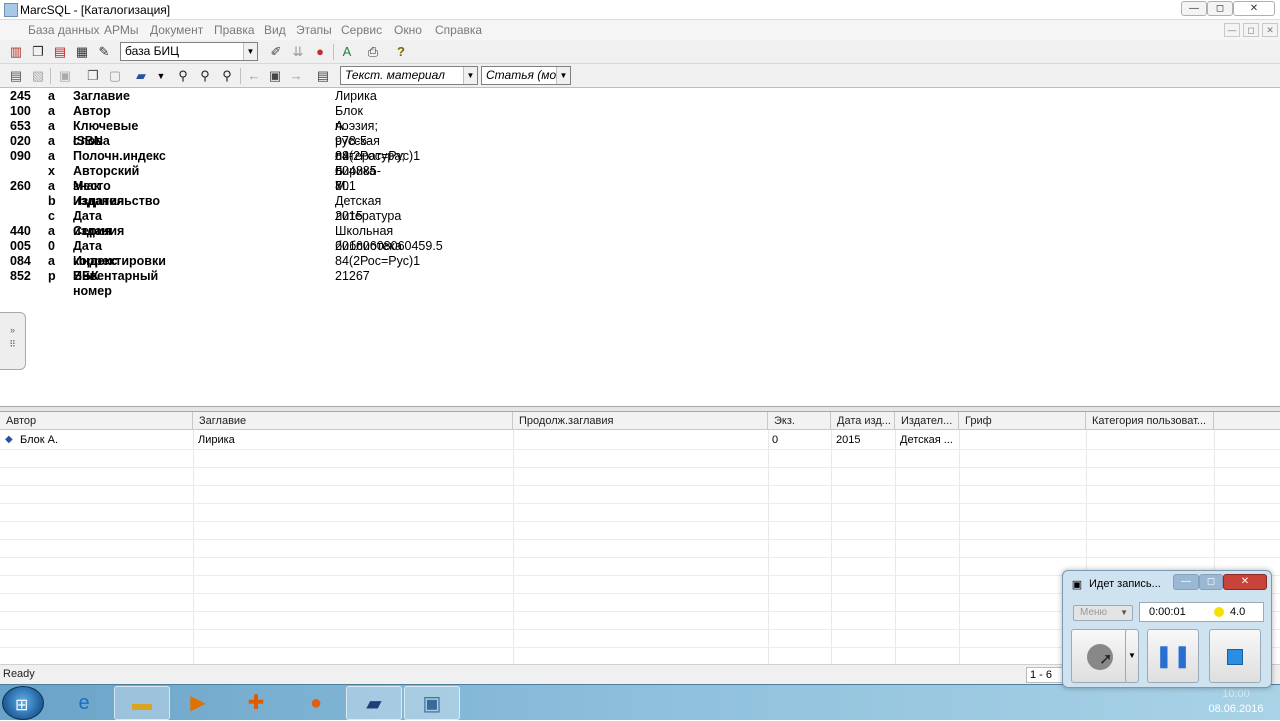 Image resolution: width=1280 pixels, height=721 pixels. I want to click on help-icon: ?, so click(401, 52).